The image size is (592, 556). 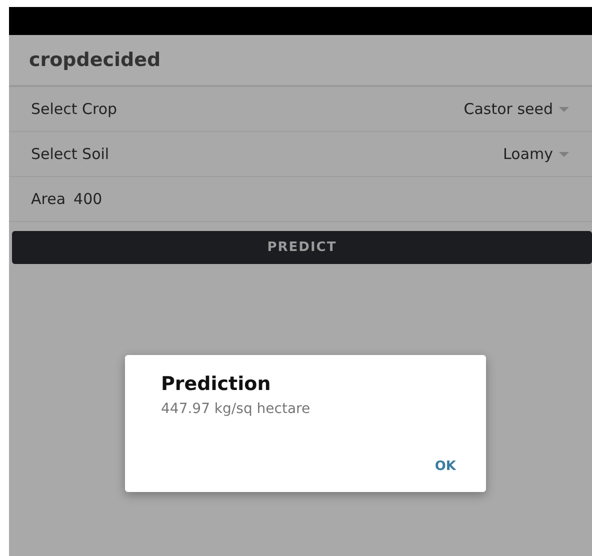 What do you see at coordinates (445, 466) in the screenshot?
I see `ok-button: OK` at bounding box center [445, 466].